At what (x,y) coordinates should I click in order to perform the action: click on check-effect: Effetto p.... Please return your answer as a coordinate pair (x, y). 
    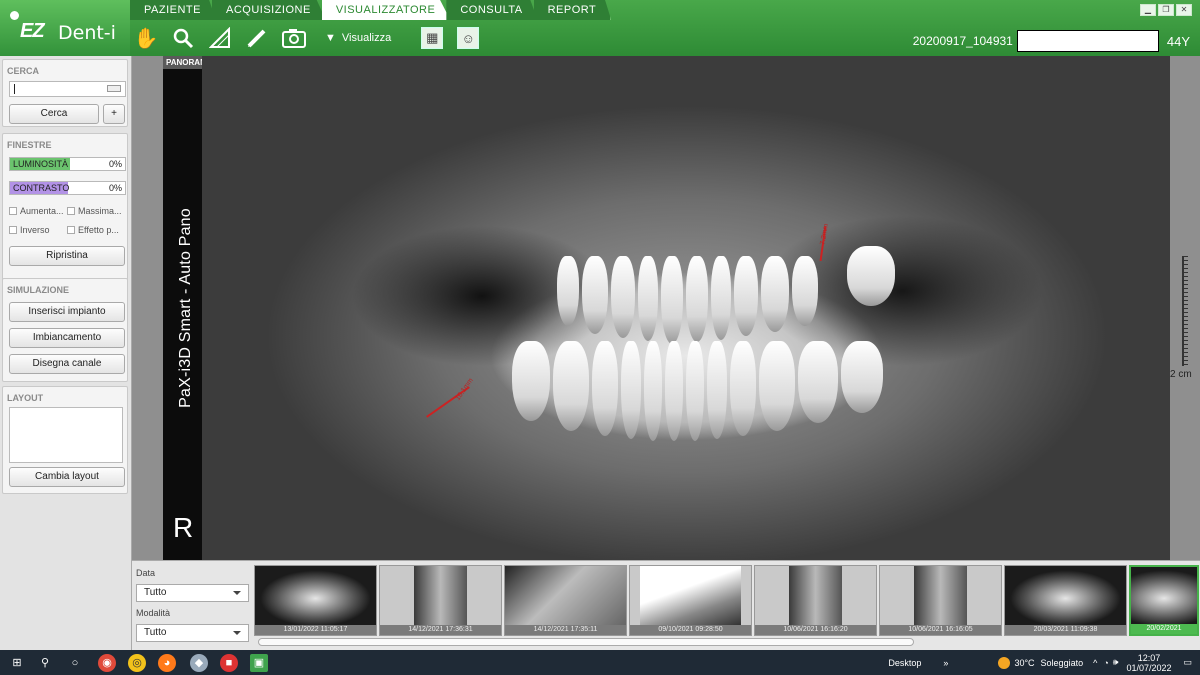
    Looking at the image, I should click on (93, 230).